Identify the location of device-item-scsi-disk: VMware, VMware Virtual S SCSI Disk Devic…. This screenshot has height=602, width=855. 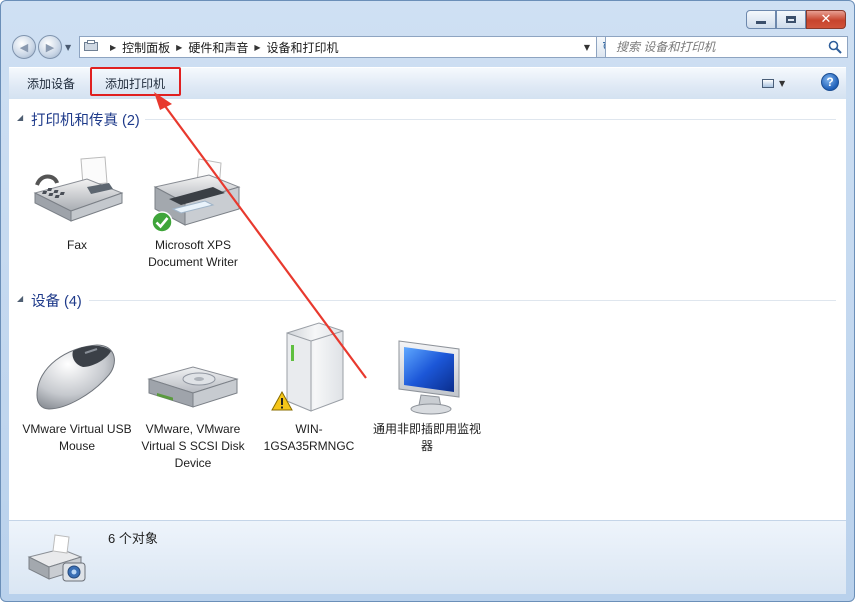
(193, 404).